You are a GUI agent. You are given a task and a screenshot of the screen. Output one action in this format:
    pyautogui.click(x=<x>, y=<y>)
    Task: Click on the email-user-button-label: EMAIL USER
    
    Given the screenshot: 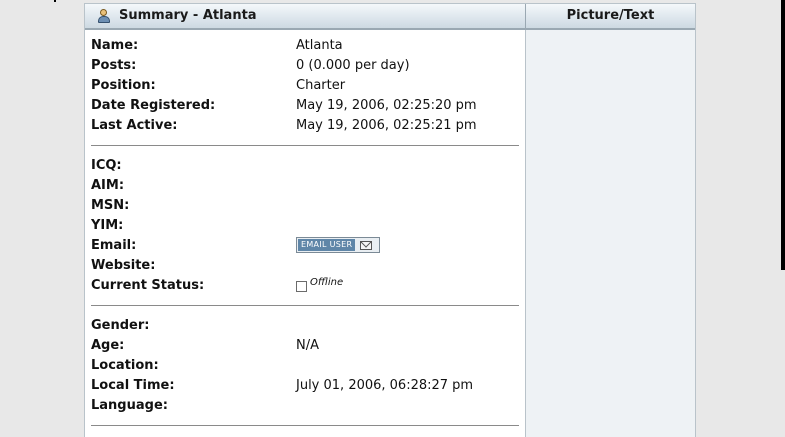 What is the action you would take?
    pyautogui.click(x=327, y=245)
    